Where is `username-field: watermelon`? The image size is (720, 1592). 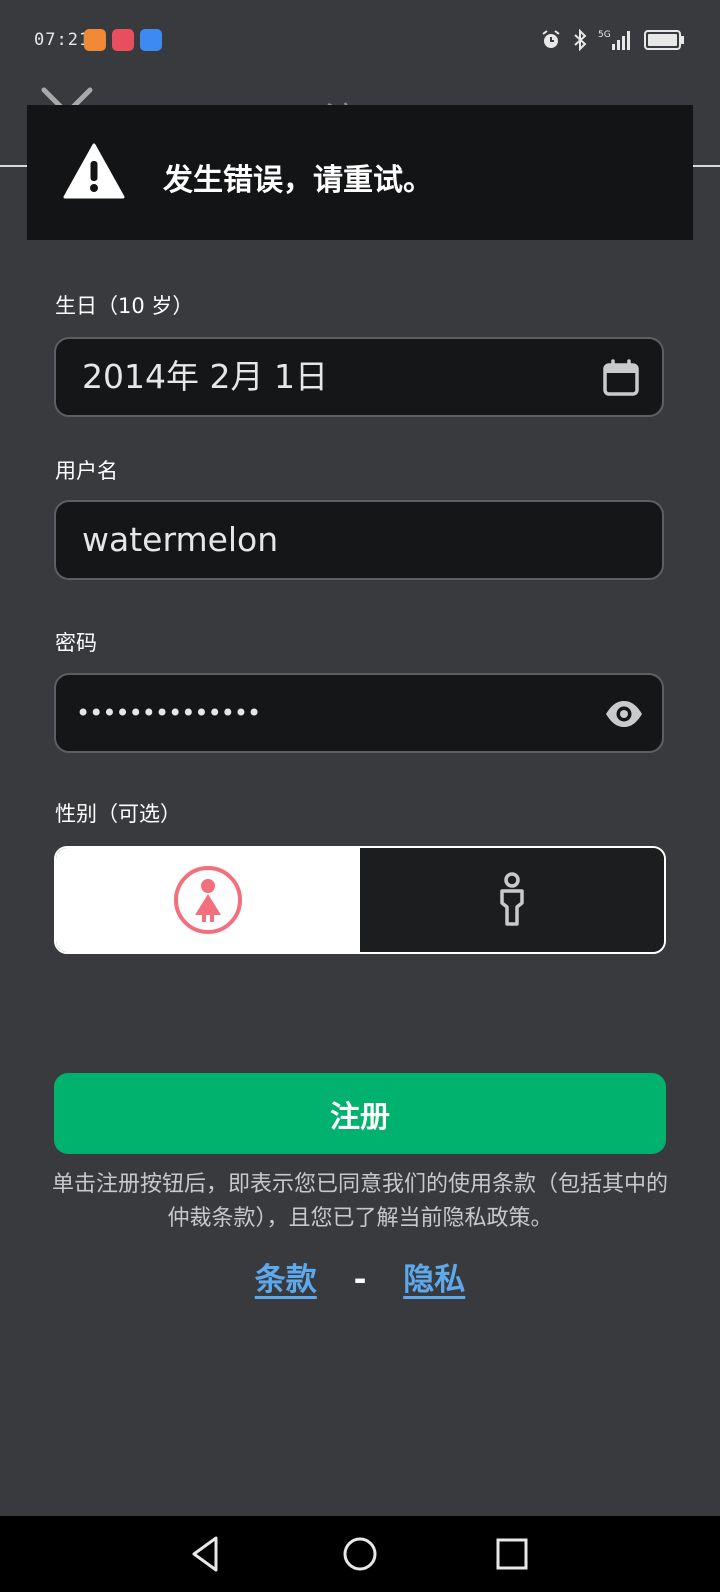
username-field: watermelon is located at coordinates (359, 540).